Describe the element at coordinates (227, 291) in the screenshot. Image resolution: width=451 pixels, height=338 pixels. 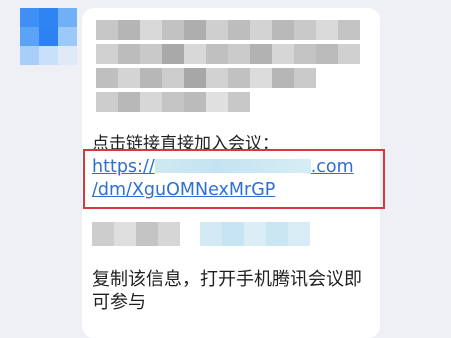
I see `copy-instruction: 复制该信息，打开手机腾讯会议即可参与` at that location.